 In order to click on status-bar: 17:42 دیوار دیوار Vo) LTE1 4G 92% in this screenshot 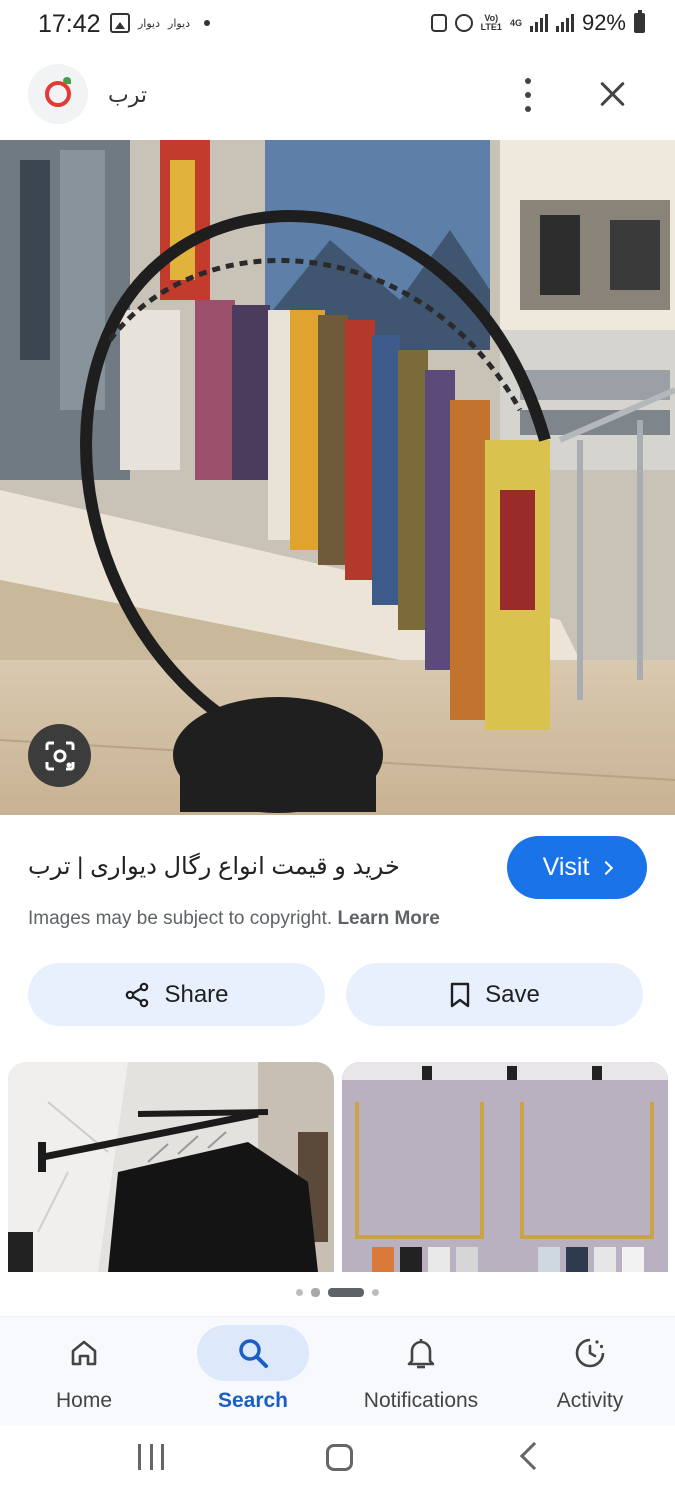, I will do `click(337, 25)`.